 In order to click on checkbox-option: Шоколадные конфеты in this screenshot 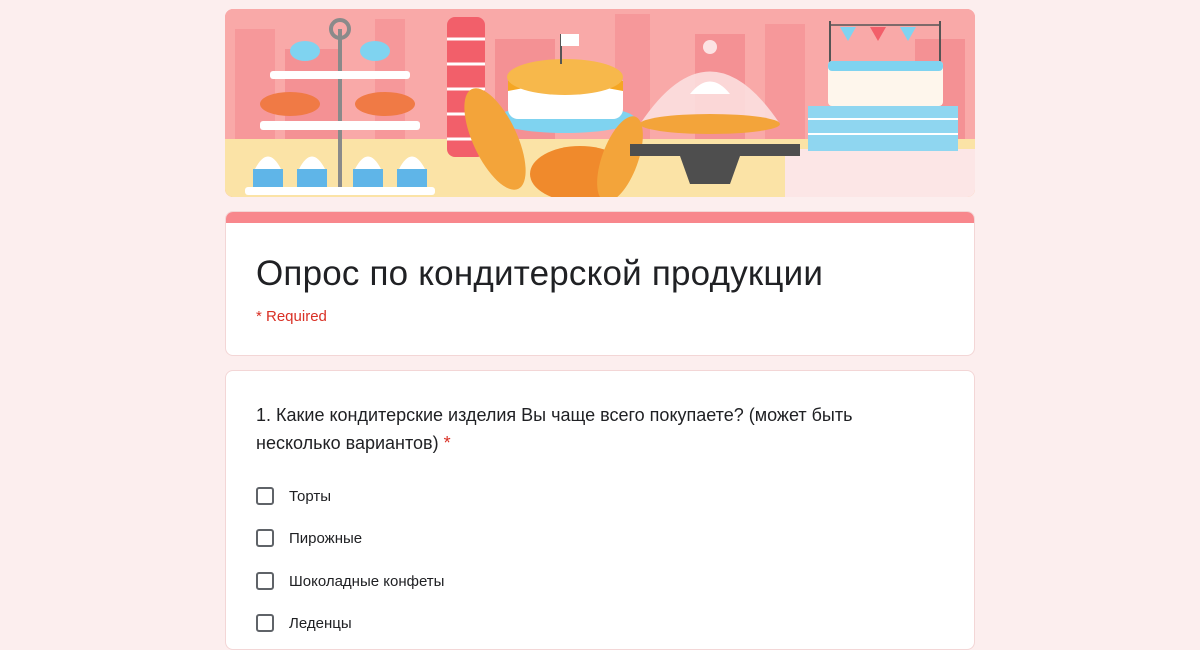, I will do `click(350, 581)`.